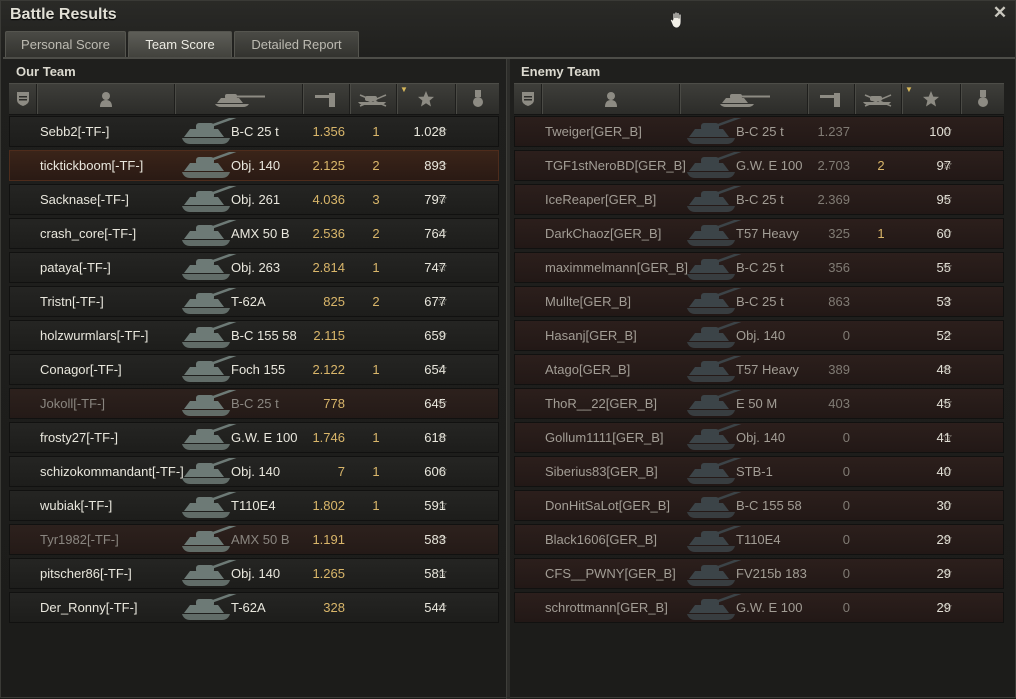  What do you see at coordinates (254, 437) in the screenshot?
I see `table-row: frosty27[-TF-] G.W. E 100 1.746 1 618 ☆` at bounding box center [254, 437].